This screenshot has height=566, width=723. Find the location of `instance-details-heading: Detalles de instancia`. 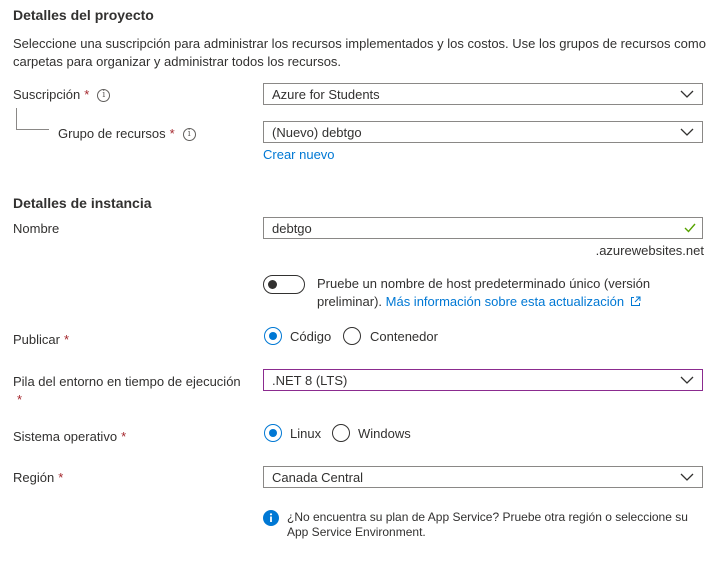

instance-details-heading: Detalles de instancia is located at coordinates (82, 203).